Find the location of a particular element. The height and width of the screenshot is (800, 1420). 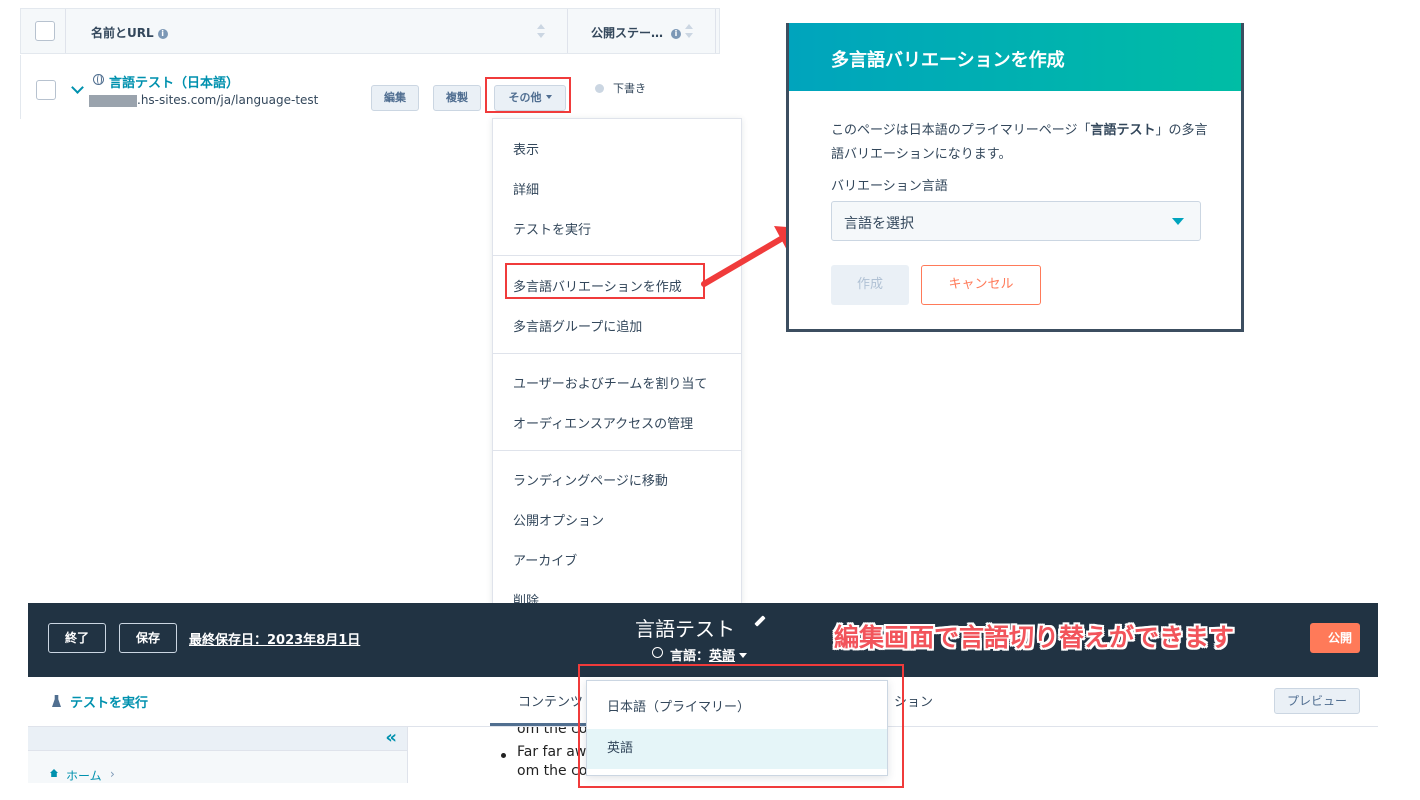

page-name-link: 言語テスト（日本語） is located at coordinates (174, 81).